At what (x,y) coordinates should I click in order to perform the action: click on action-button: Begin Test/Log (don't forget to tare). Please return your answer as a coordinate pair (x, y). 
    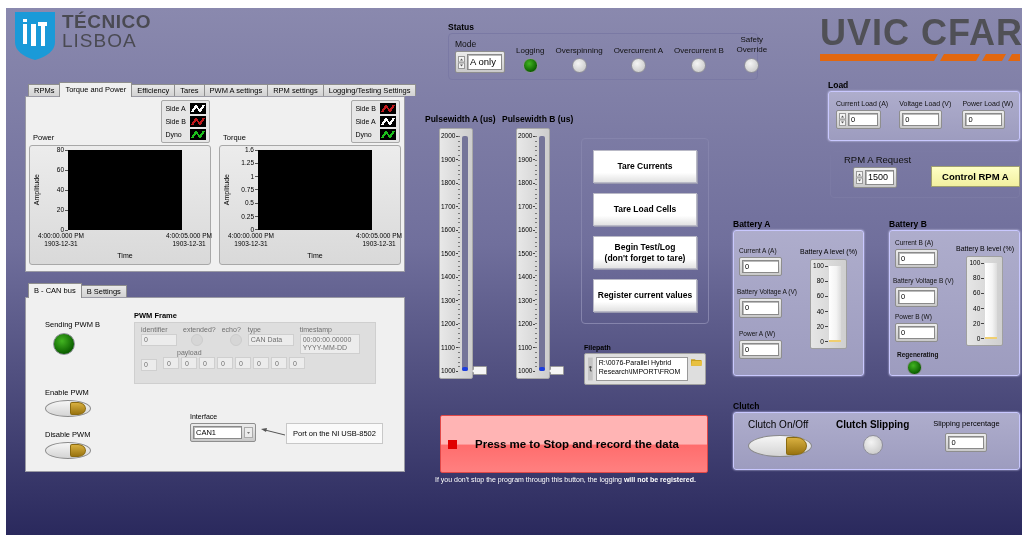
    Looking at the image, I should click on (645, 252).